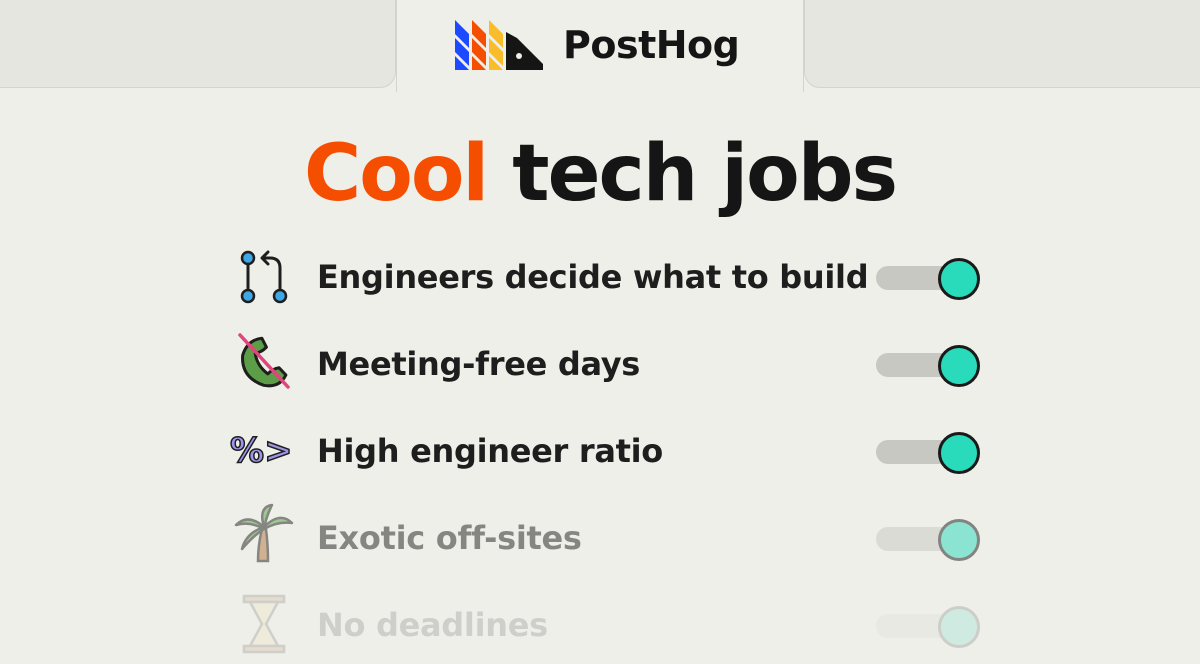 The image size is (1200, 664). Describe the element at coordinates (432, 625) in the screenshot. I see `feature-label: No deadlines` at that location.